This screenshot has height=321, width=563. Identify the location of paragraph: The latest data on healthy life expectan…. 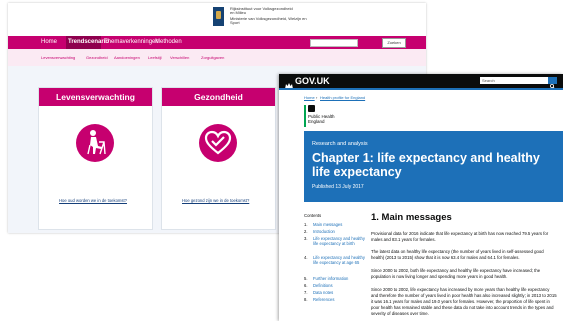
(457, 254).